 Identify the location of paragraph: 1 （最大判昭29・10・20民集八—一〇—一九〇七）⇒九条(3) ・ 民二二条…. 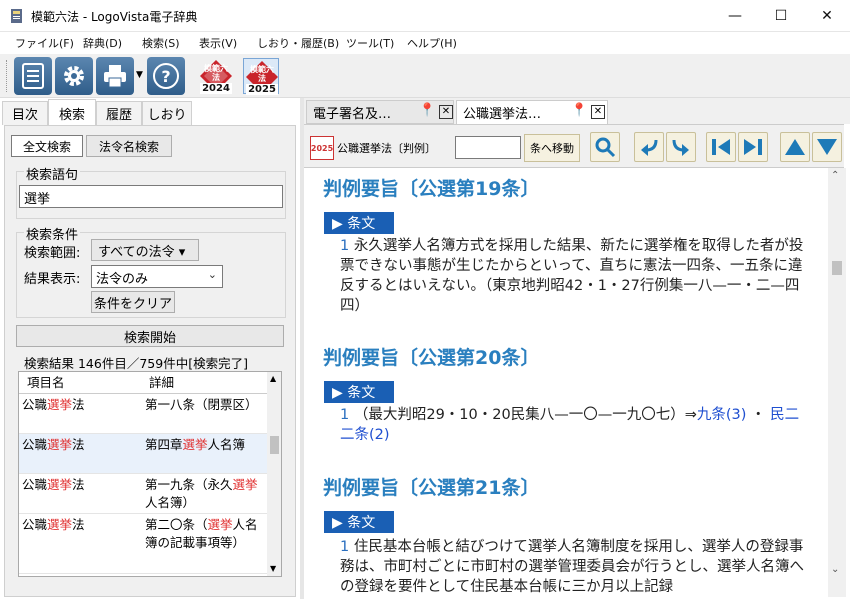
(570, 425).